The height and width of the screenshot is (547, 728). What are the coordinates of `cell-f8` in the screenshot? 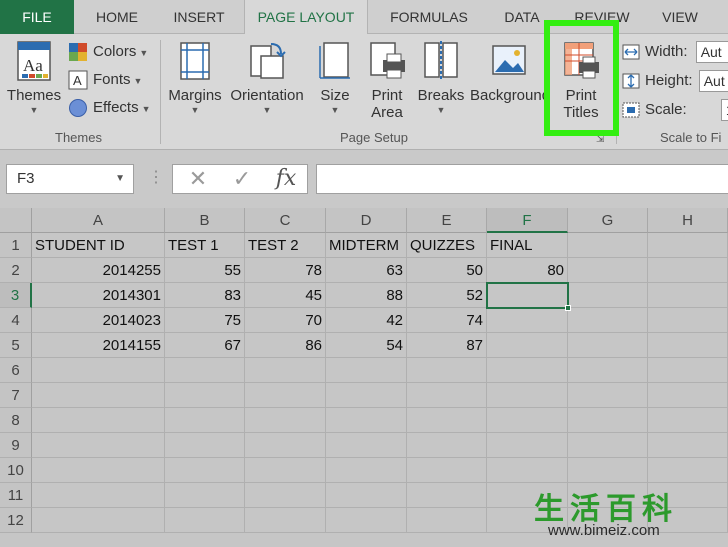 It's located at (527, 420).